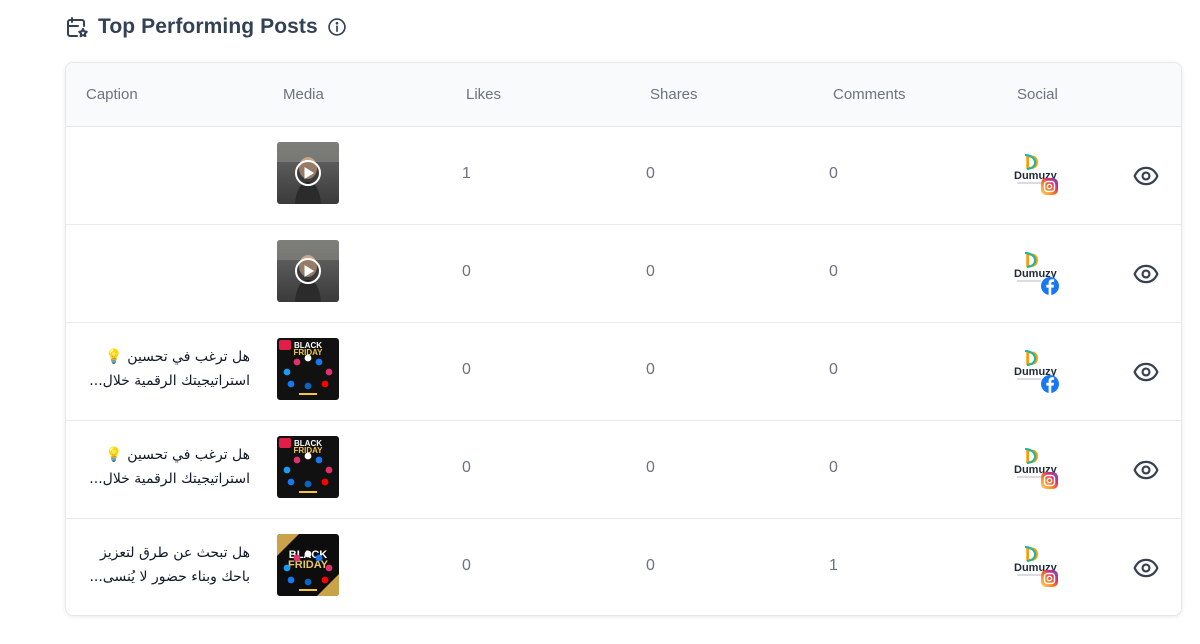 This screenshot has height=644, width=1200. Describe the element at coordinates (112, 94) in the screenshot. I see `column-header-caption: Caption` at that location.